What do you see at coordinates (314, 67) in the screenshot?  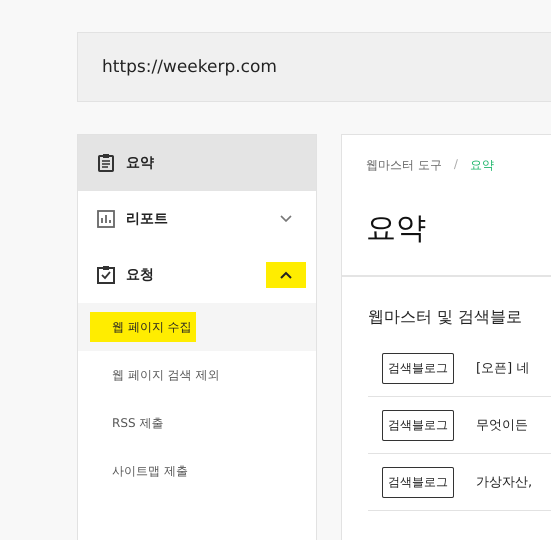 I see `address-bar: https://weekerp.com` at bounding box center [314, 67].